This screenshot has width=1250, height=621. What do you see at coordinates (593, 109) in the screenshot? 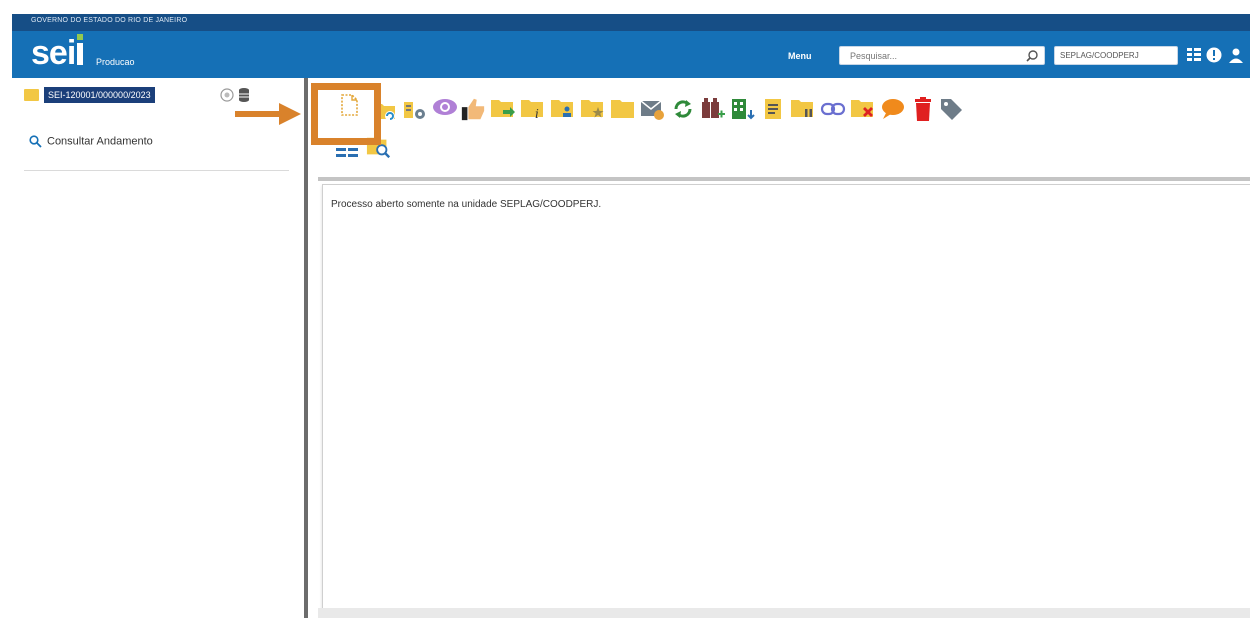
I see `favorite-process-icon` at bounding box center [593, 109].